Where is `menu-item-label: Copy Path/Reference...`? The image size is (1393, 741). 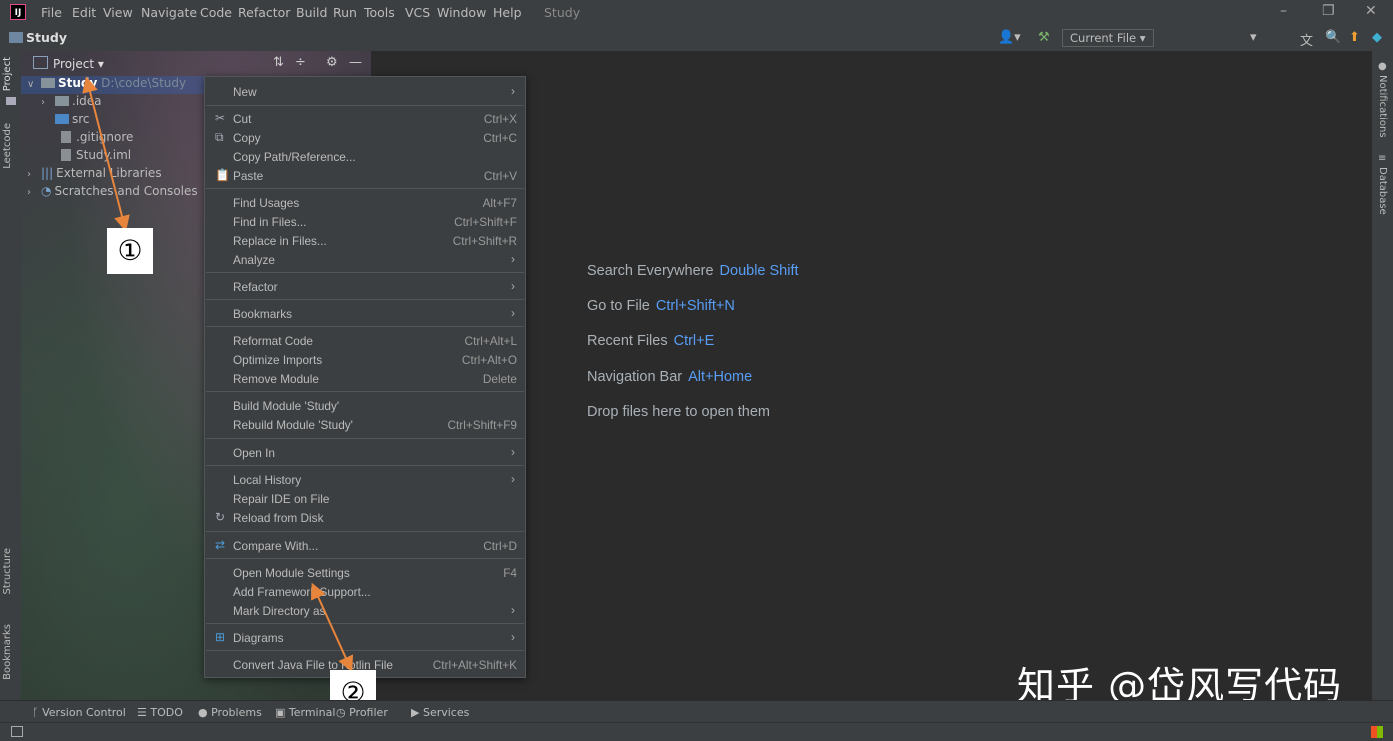
menu-item-label: Copy Path/Reference... is located at coordinates (294, 157).